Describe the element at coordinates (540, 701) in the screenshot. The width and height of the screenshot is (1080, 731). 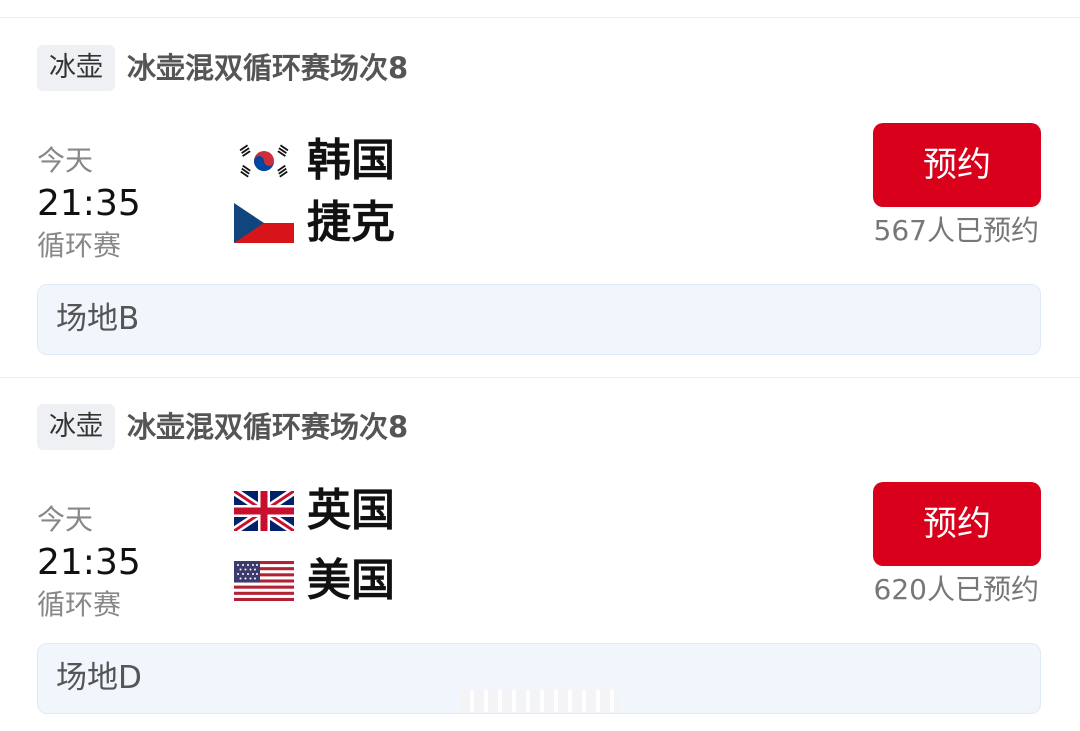
I see `scroll-handle` at that location.